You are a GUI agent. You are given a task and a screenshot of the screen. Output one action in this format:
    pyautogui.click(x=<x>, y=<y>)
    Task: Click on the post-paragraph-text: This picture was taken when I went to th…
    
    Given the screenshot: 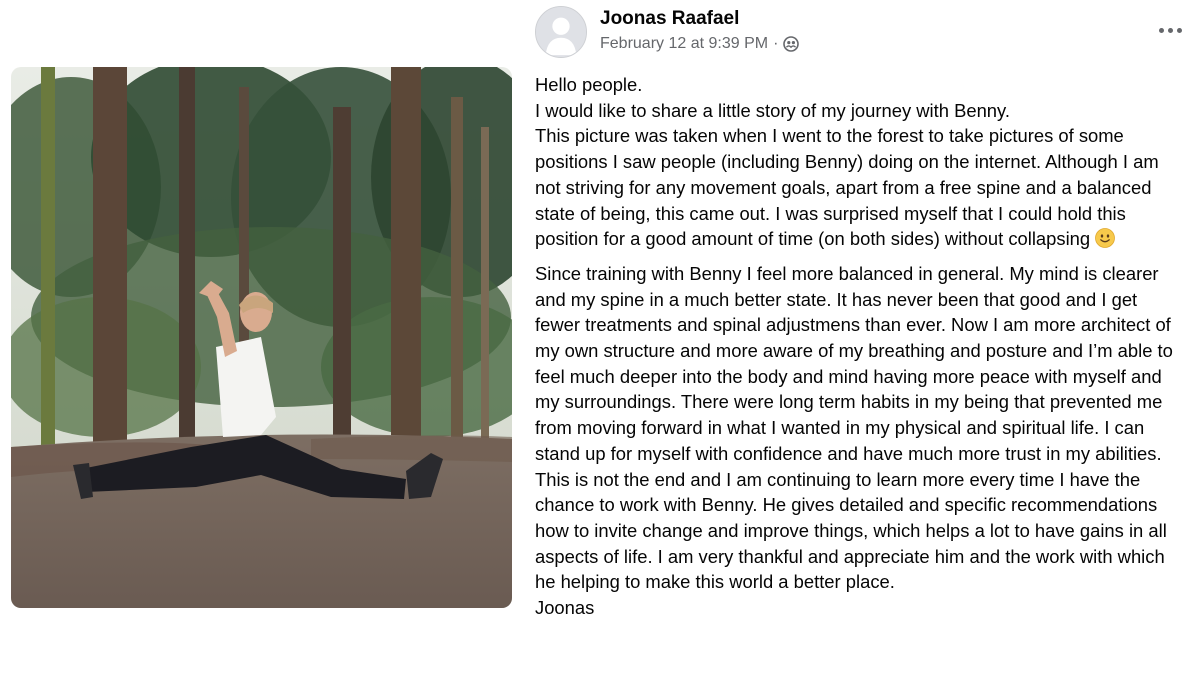 What is the action you would take?
    pyautogui.click(x=847, y=187)
    